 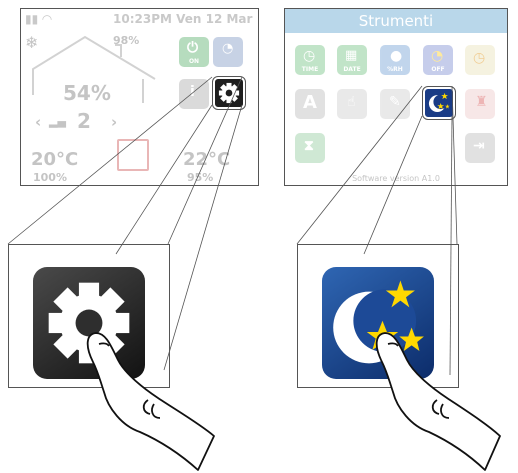 I want to click on pointing-hand-left-icon, so click(x=150, y=401).